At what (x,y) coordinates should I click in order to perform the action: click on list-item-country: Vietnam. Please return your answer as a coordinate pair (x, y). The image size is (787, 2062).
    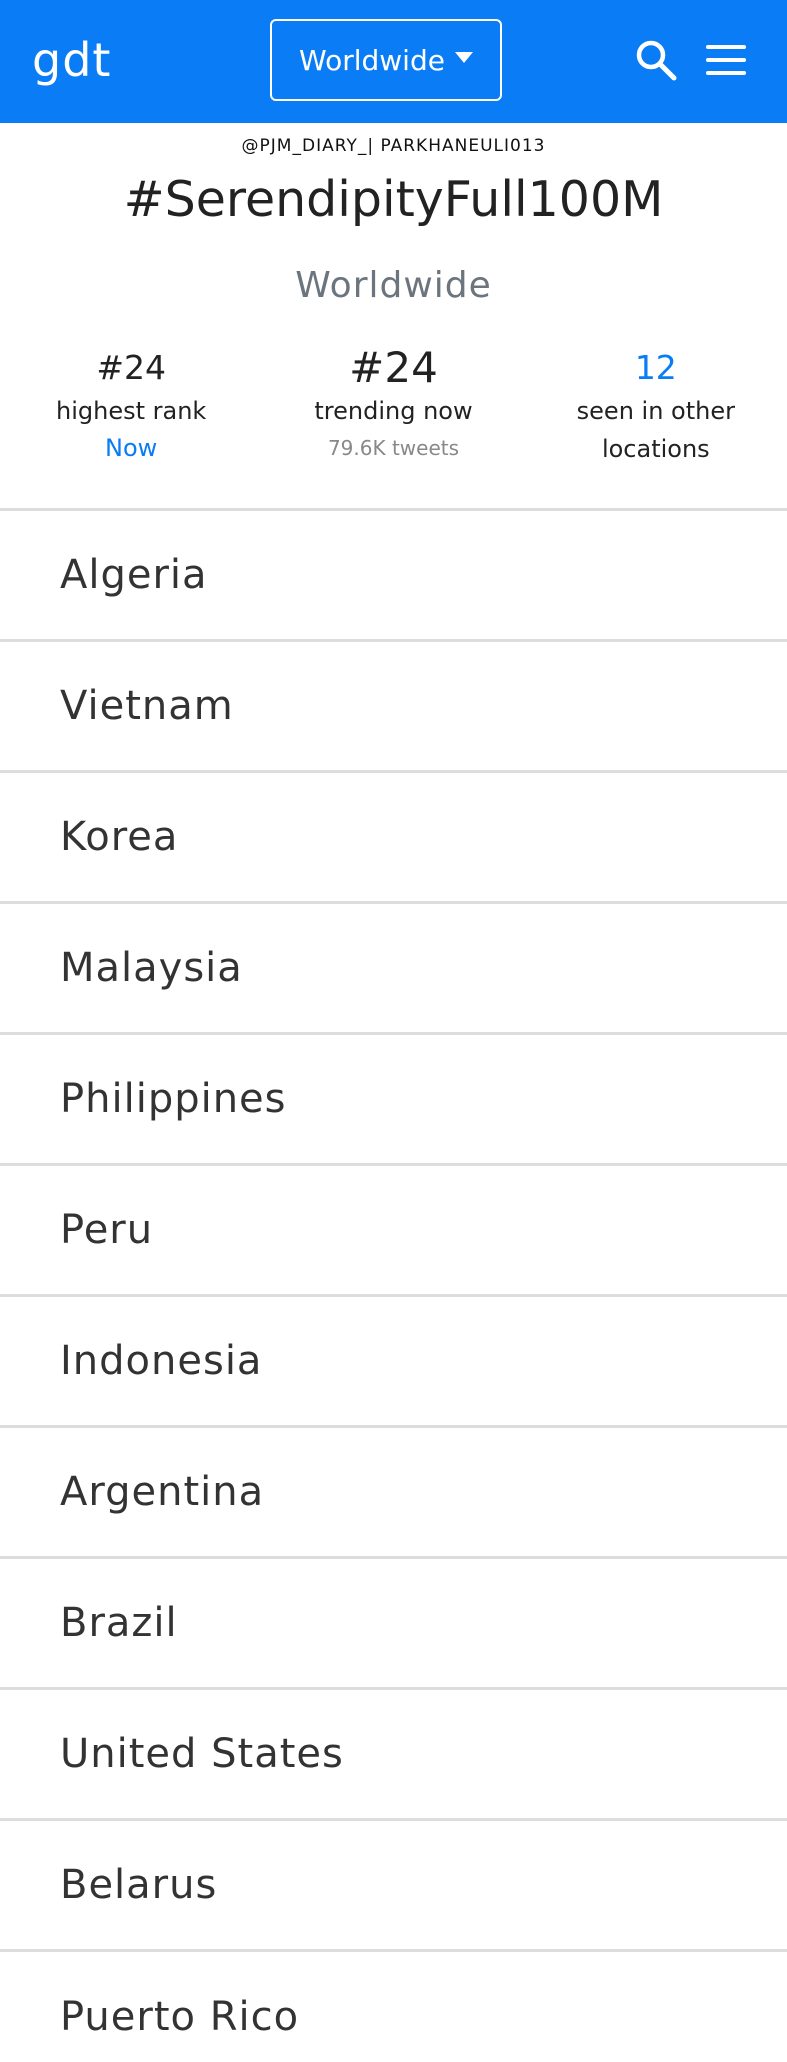
    Looking at the image, I should click on (393, 707).